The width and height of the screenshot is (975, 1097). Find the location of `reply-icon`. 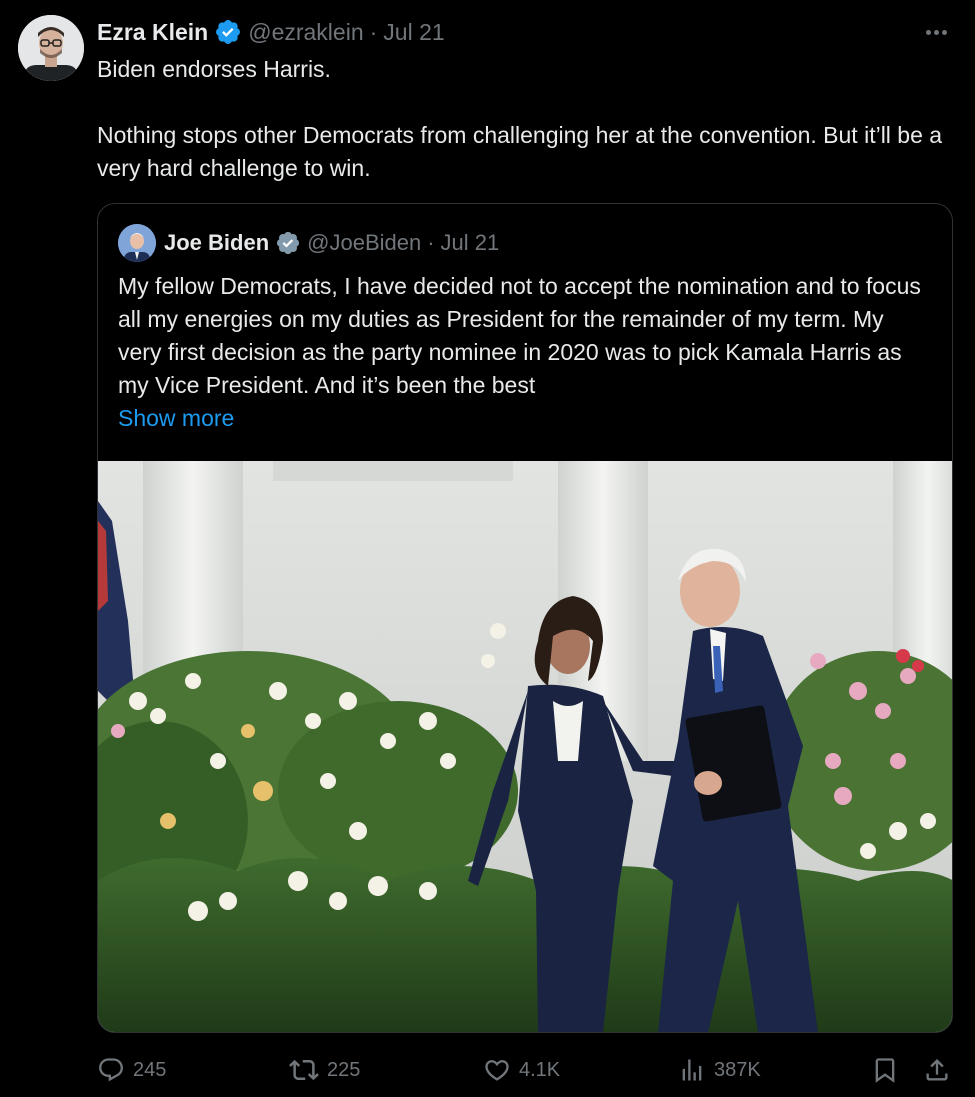

reply-icon is located at coordinates (111, 1070).